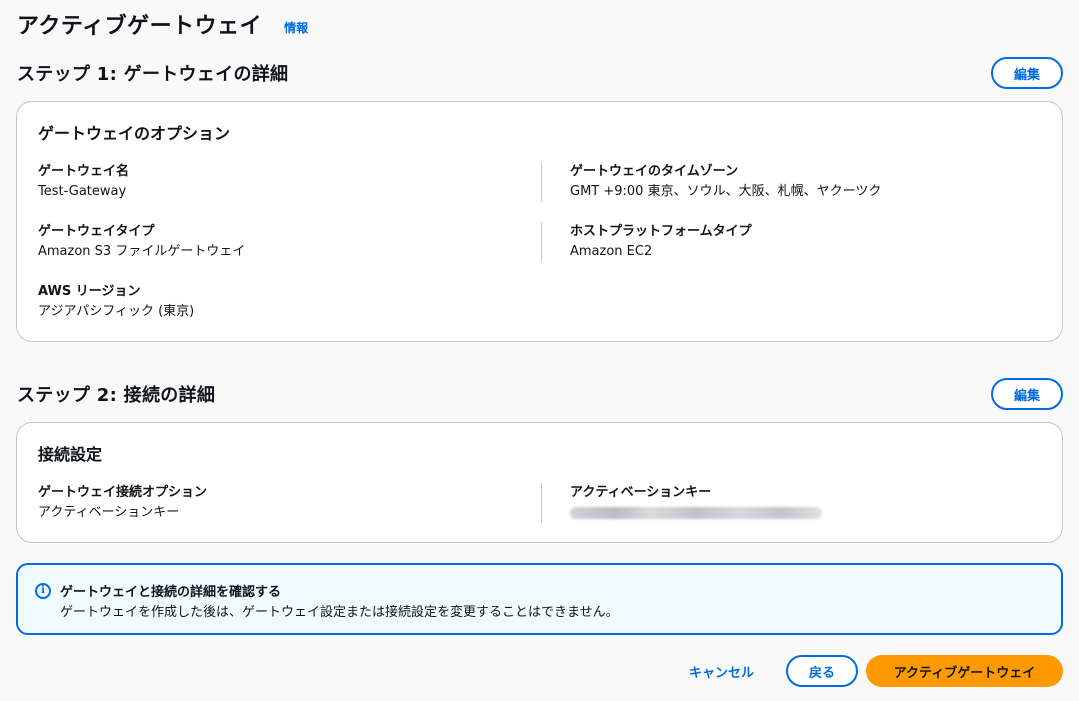 The height and width of the screenshot is (701, 1079). What do you see at coordinates (654, 171) in the screenshot?
I see `timezone-label: ゲートウェイのタイムゾーン` at bounding box center [654, 171].